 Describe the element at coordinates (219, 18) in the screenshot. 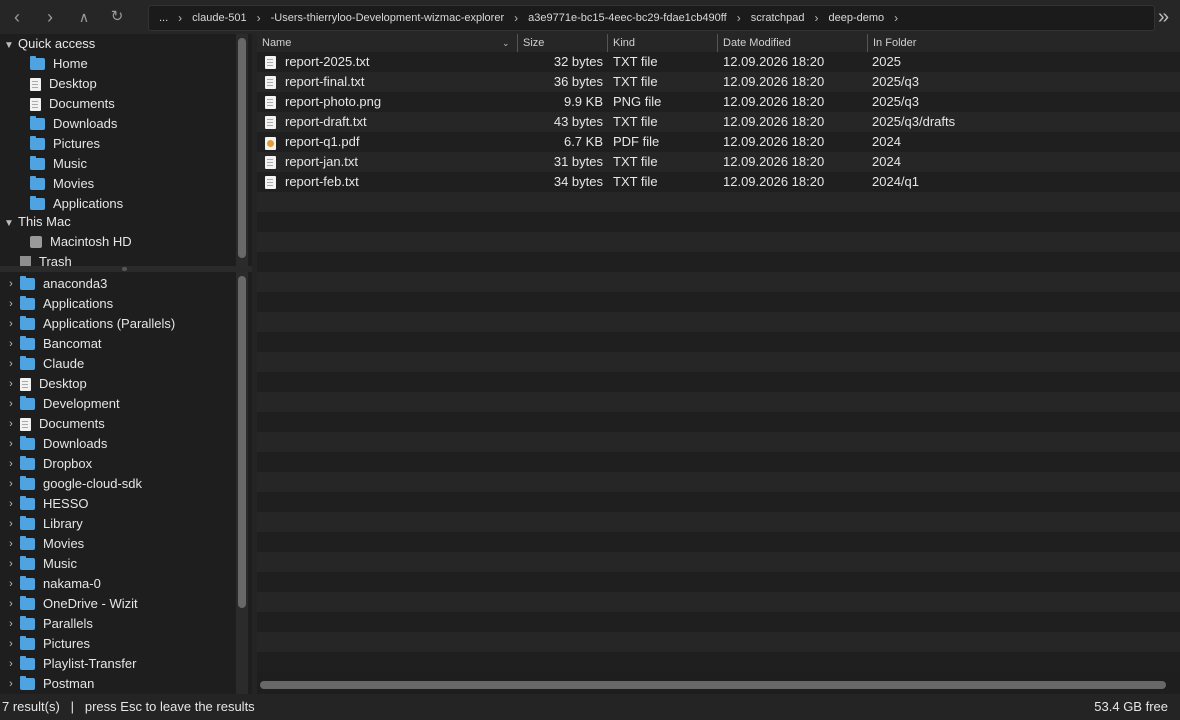

I see `breadcrumb-item: claude-501` at that location.